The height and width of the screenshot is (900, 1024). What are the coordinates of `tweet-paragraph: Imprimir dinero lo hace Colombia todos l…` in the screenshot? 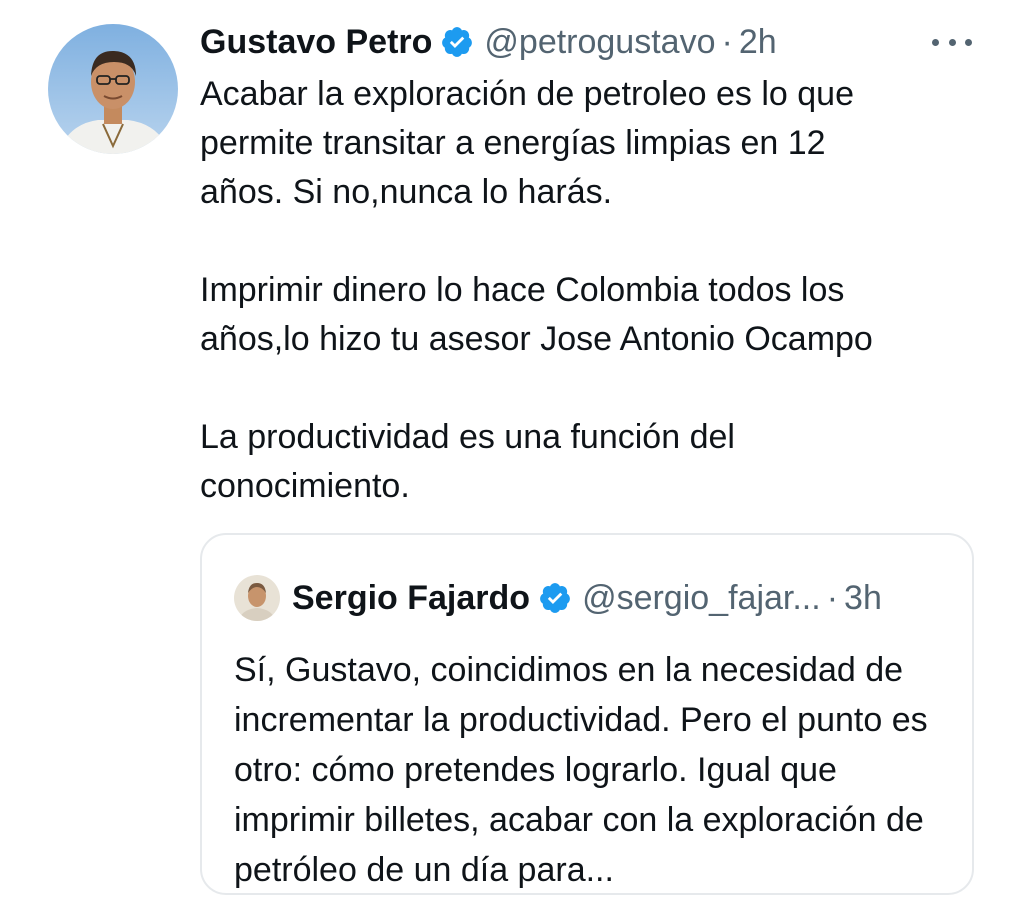 It's located at (536, 314).